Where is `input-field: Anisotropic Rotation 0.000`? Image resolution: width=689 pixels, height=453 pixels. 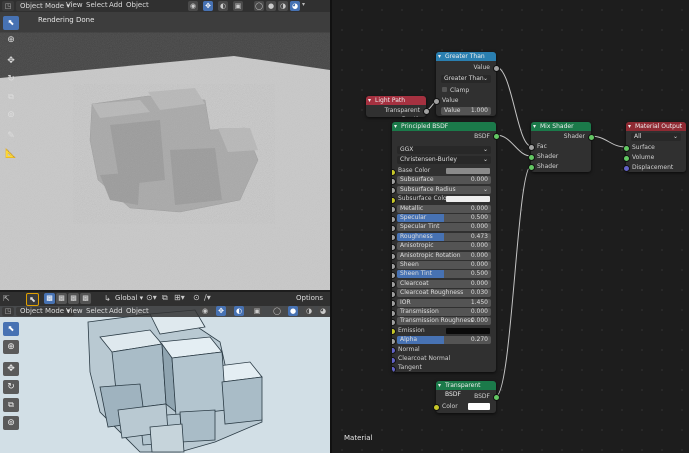 input-field: Anisotropic Rotation 0.000 is located at coordinates (444, 255).